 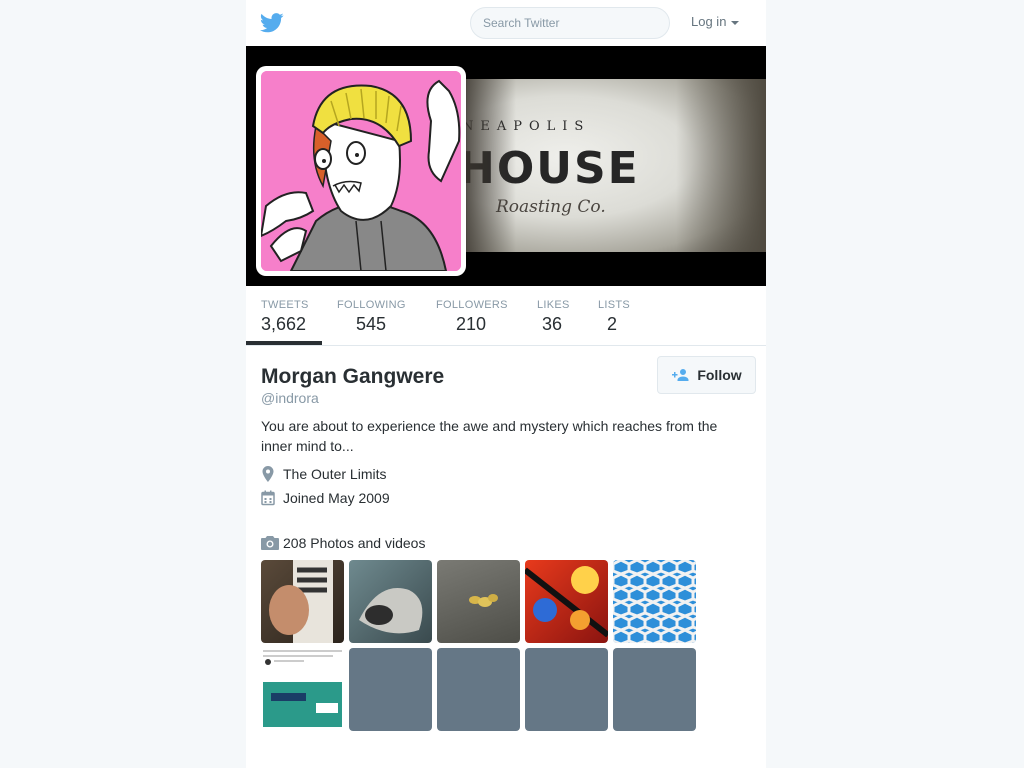 What do you see at coordinates (371, 324) in the screenshot?
I see `stat-following-value: 545` at bounding box center [371, 324].